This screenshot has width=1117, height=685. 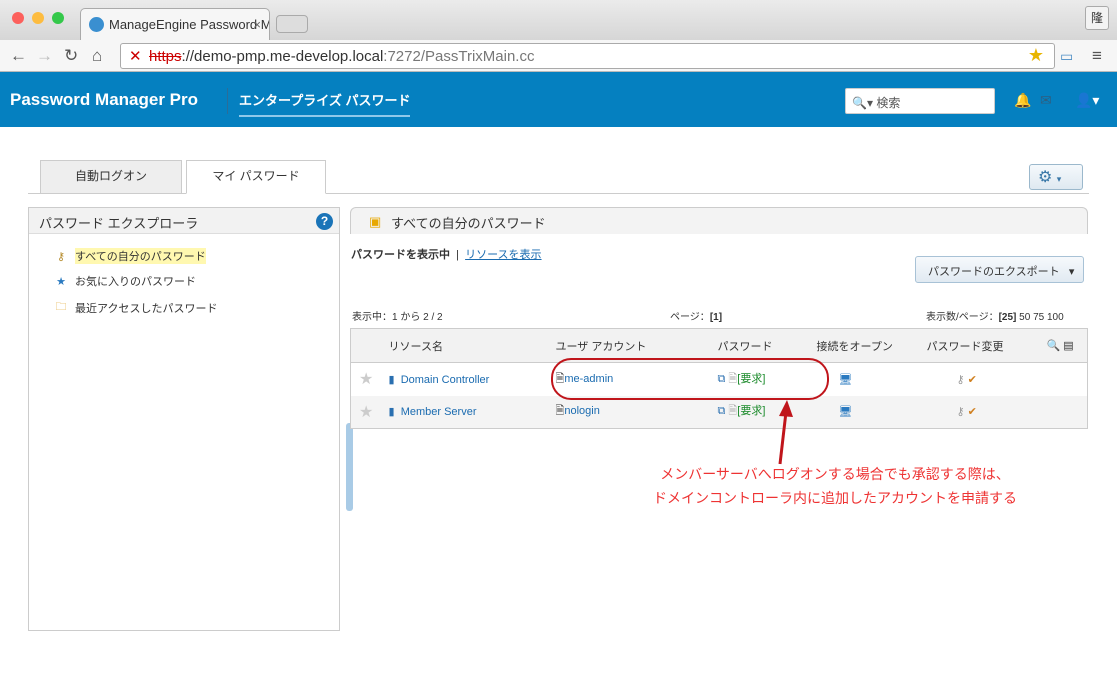 I want to click on maximize-window-button, so click(x=58, y=18).